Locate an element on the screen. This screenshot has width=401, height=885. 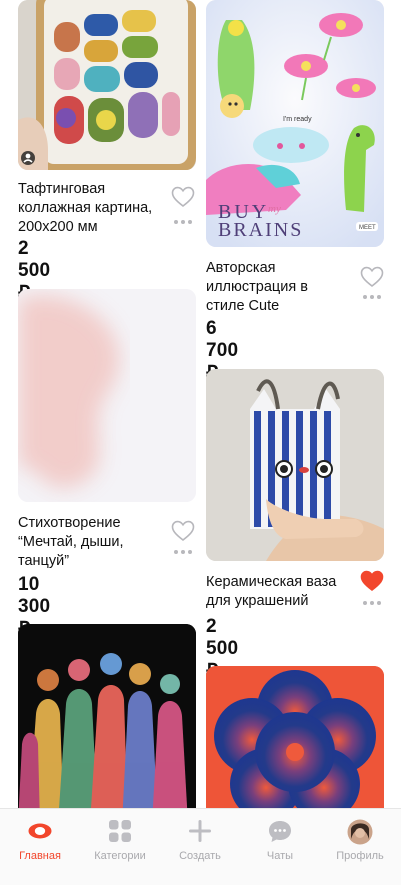
chat-bubble-icon is located at coordinates (280, 831).